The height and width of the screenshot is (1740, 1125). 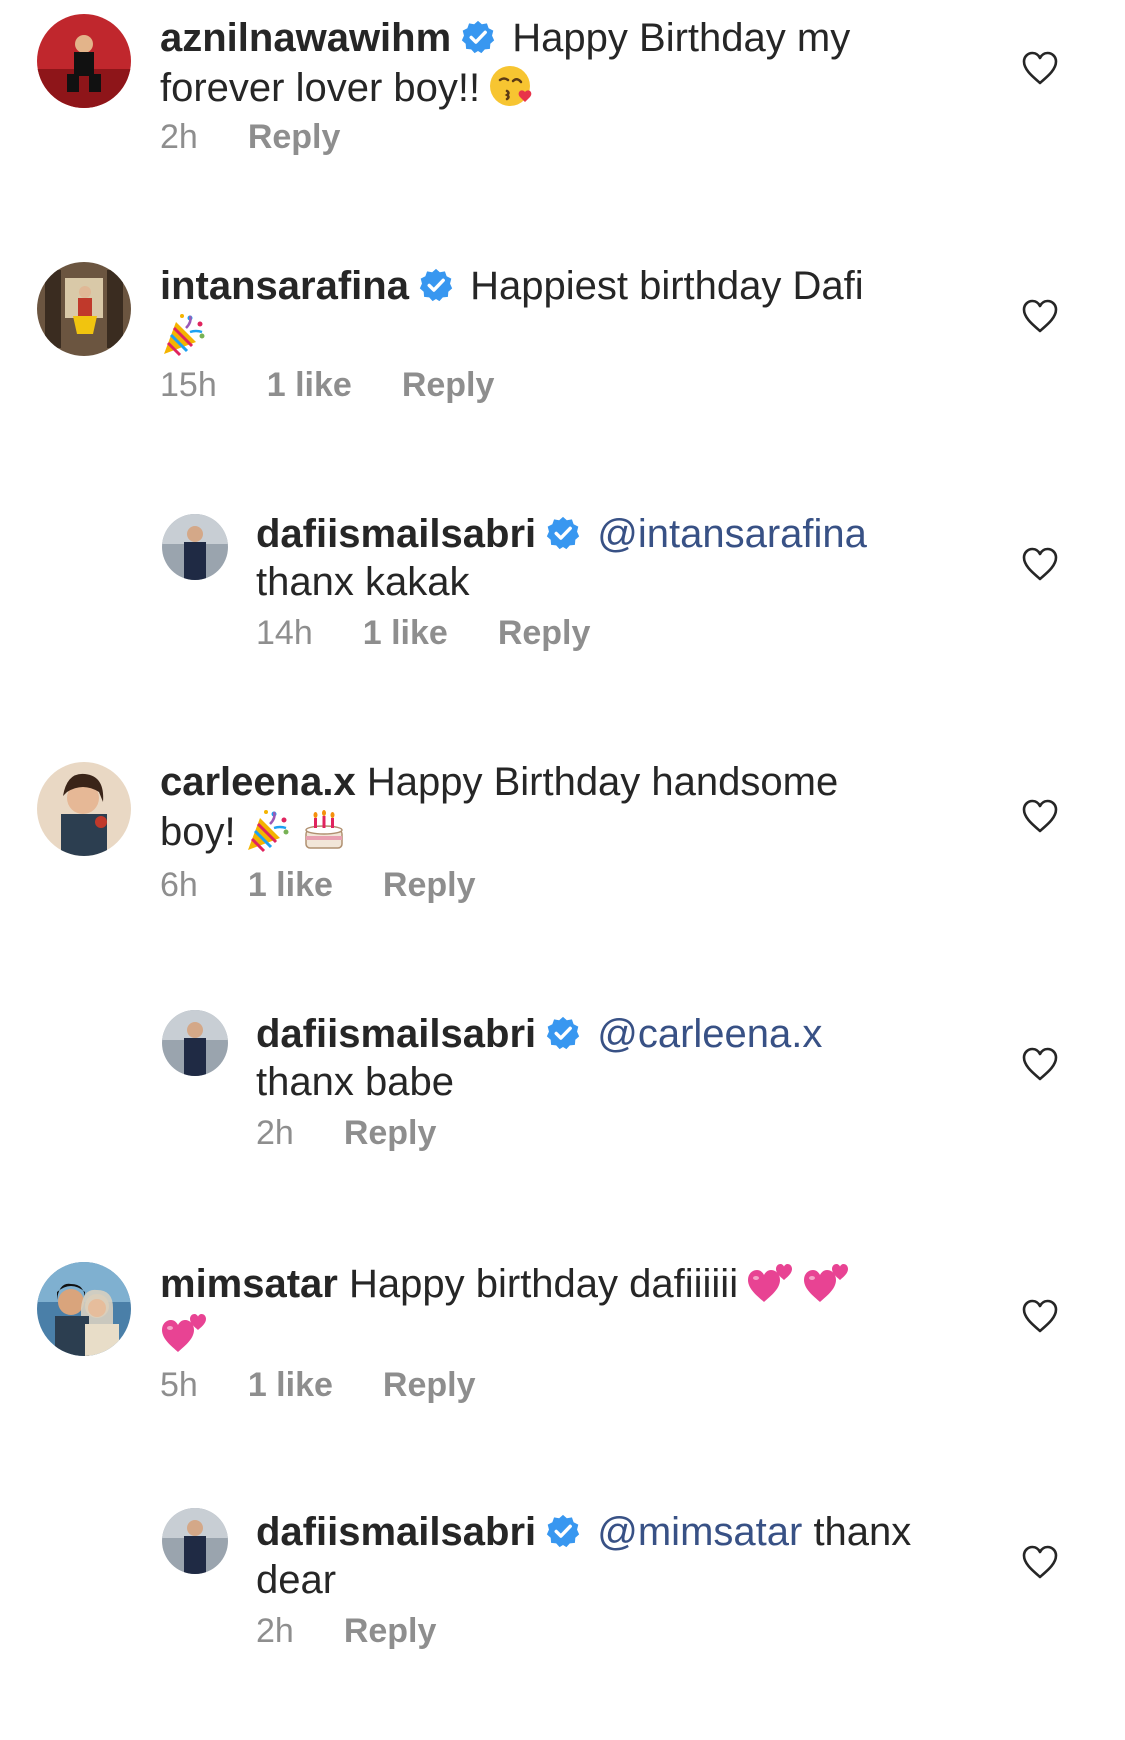 I want to click on comment-body: thanx kakak, so click(x=363, y=582).